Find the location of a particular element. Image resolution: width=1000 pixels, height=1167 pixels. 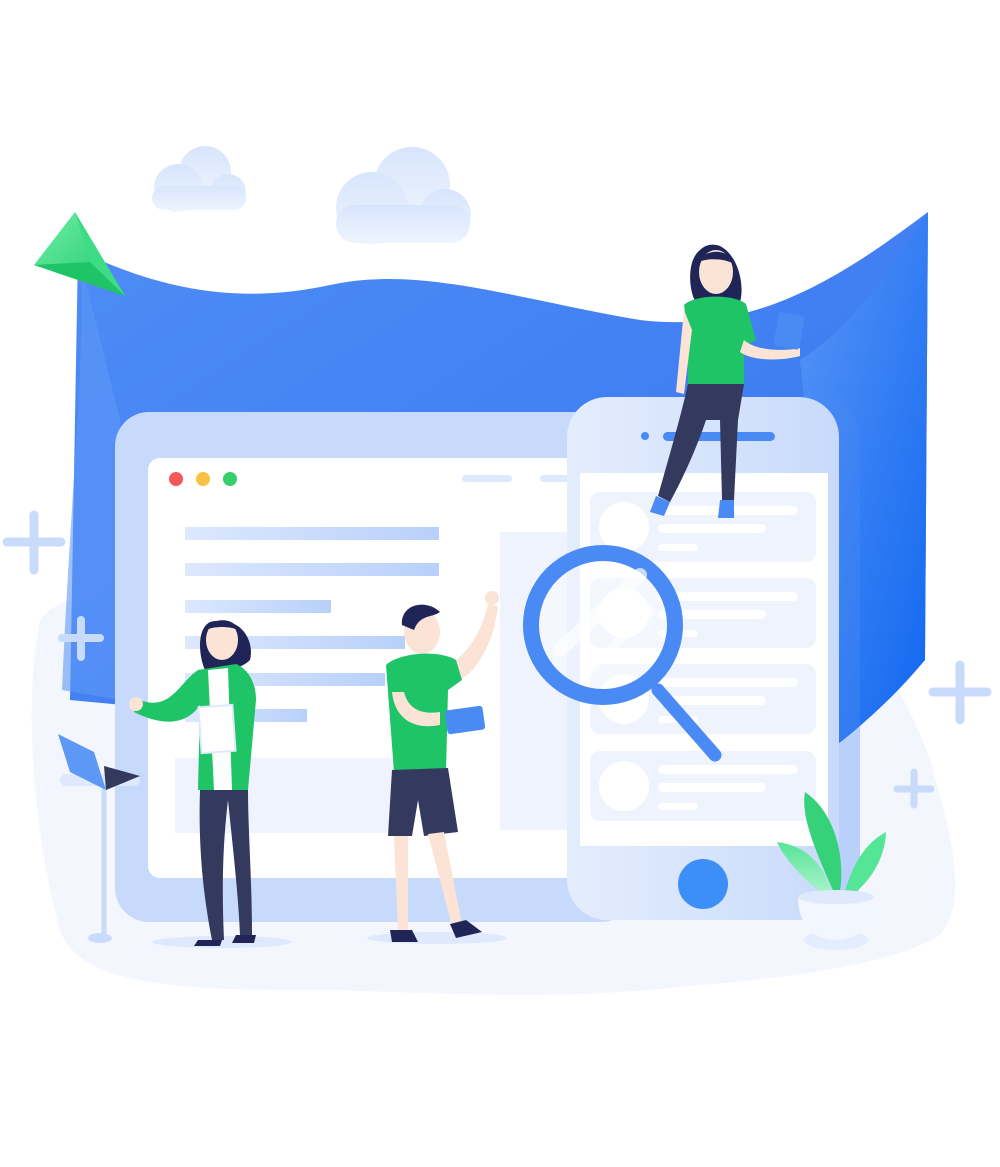

window-dot-red is located at coordinates (176, 479).